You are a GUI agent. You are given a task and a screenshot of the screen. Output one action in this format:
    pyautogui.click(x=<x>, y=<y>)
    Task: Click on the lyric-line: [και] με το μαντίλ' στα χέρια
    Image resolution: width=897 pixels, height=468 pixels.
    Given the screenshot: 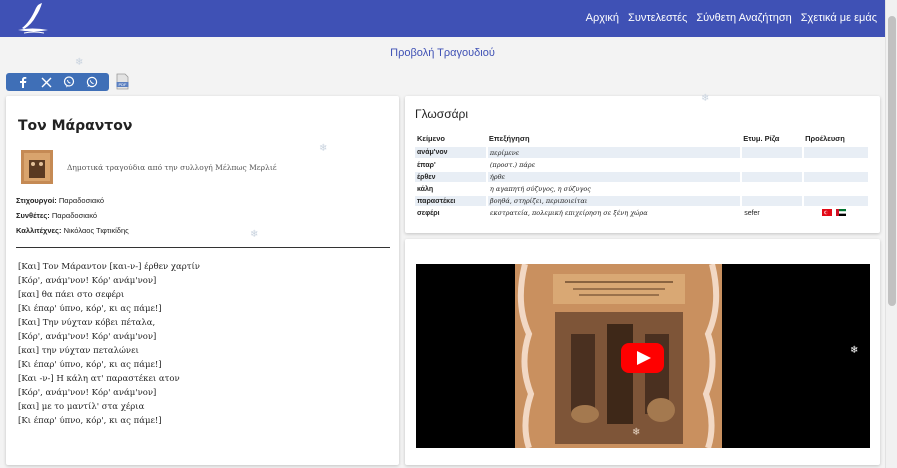 What is the action you would take?
    pyautogui.click(x=81, y=407)
    